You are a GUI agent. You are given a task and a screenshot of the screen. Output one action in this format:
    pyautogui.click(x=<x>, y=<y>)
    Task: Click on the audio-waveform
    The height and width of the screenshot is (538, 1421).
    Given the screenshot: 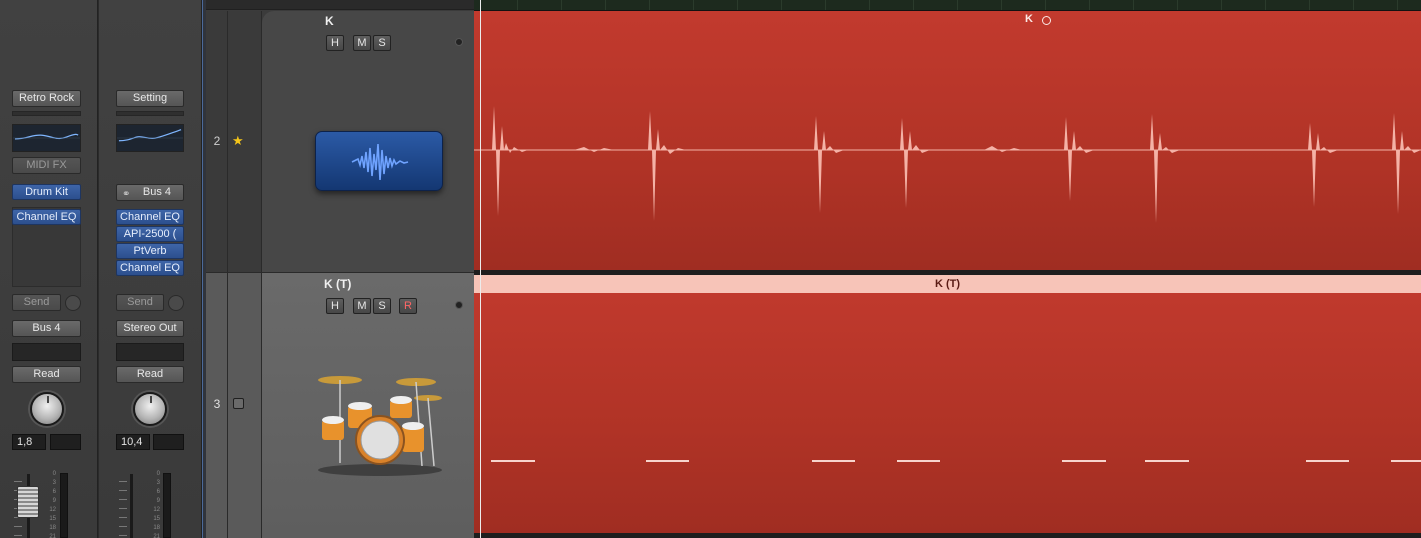 What is the action you would take?
    pyautogui.click(x=947, y=164)
    